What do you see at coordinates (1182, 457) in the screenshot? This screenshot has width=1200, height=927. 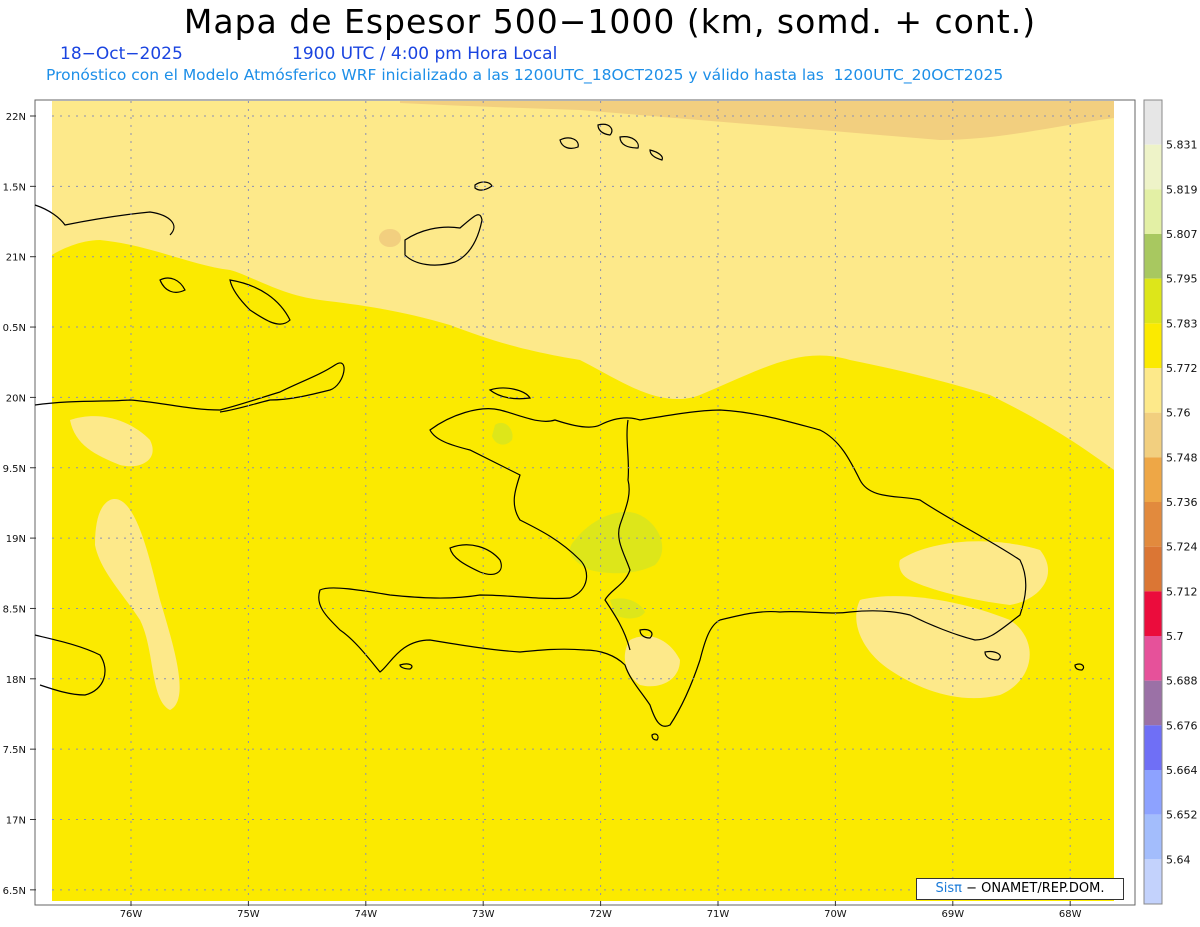 I see `colorbar-label: 5.748` at bounding box center [1182, 457].